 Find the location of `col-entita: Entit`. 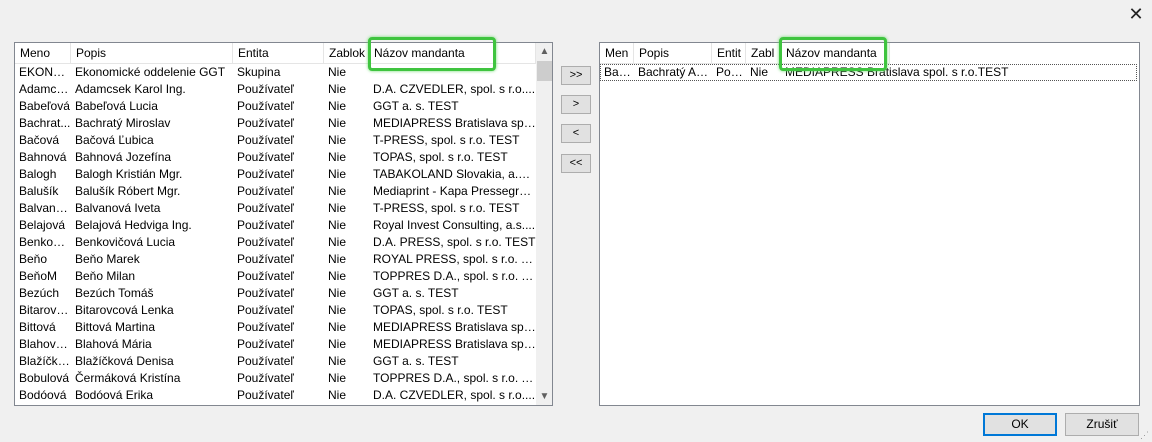

col-entita: Entit is located at coordinates (729, 53).